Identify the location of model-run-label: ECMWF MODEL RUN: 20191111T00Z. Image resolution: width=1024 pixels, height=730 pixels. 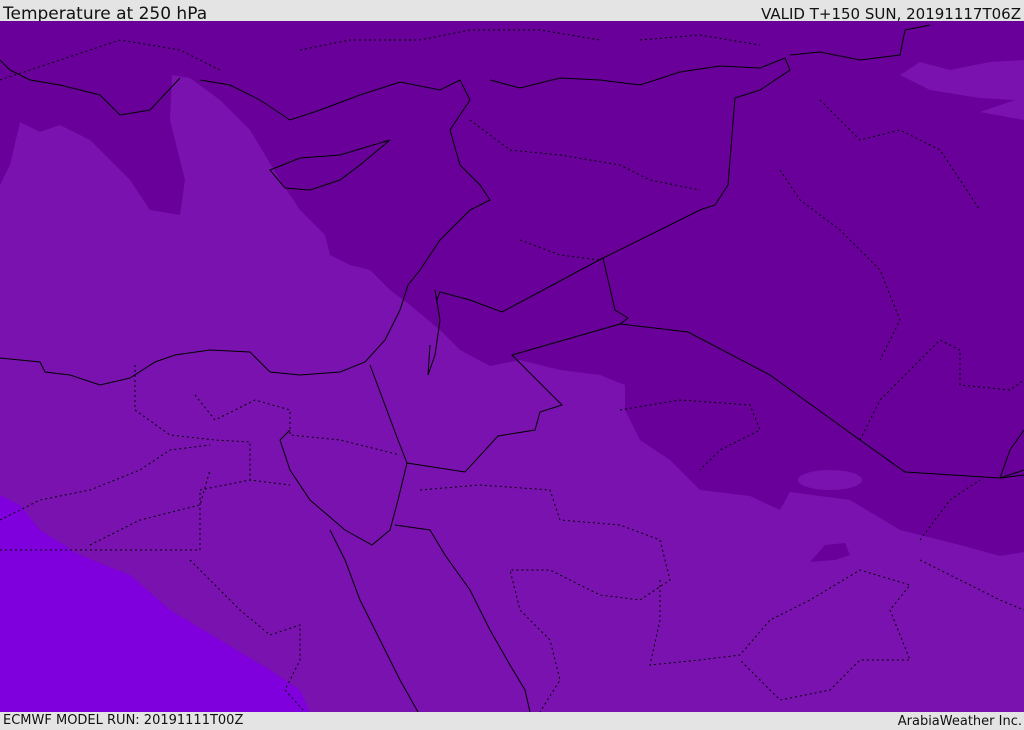
(123, 720).